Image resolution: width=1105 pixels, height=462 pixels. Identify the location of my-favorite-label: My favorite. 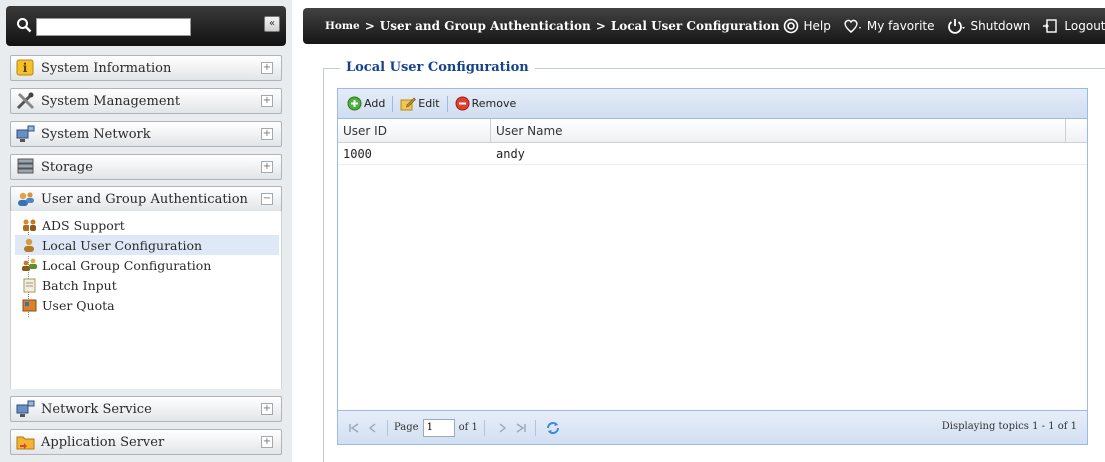
(900, 26).